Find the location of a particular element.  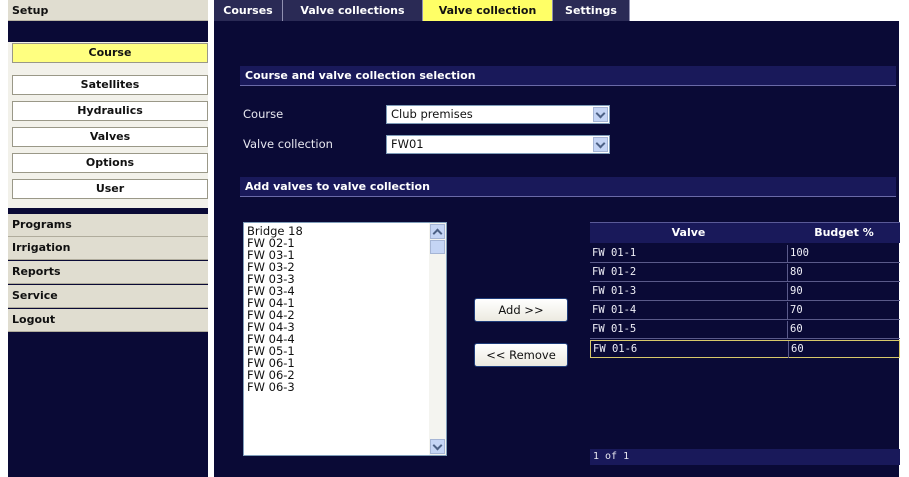

scroll-thumb is located at coordinates (437, 247).